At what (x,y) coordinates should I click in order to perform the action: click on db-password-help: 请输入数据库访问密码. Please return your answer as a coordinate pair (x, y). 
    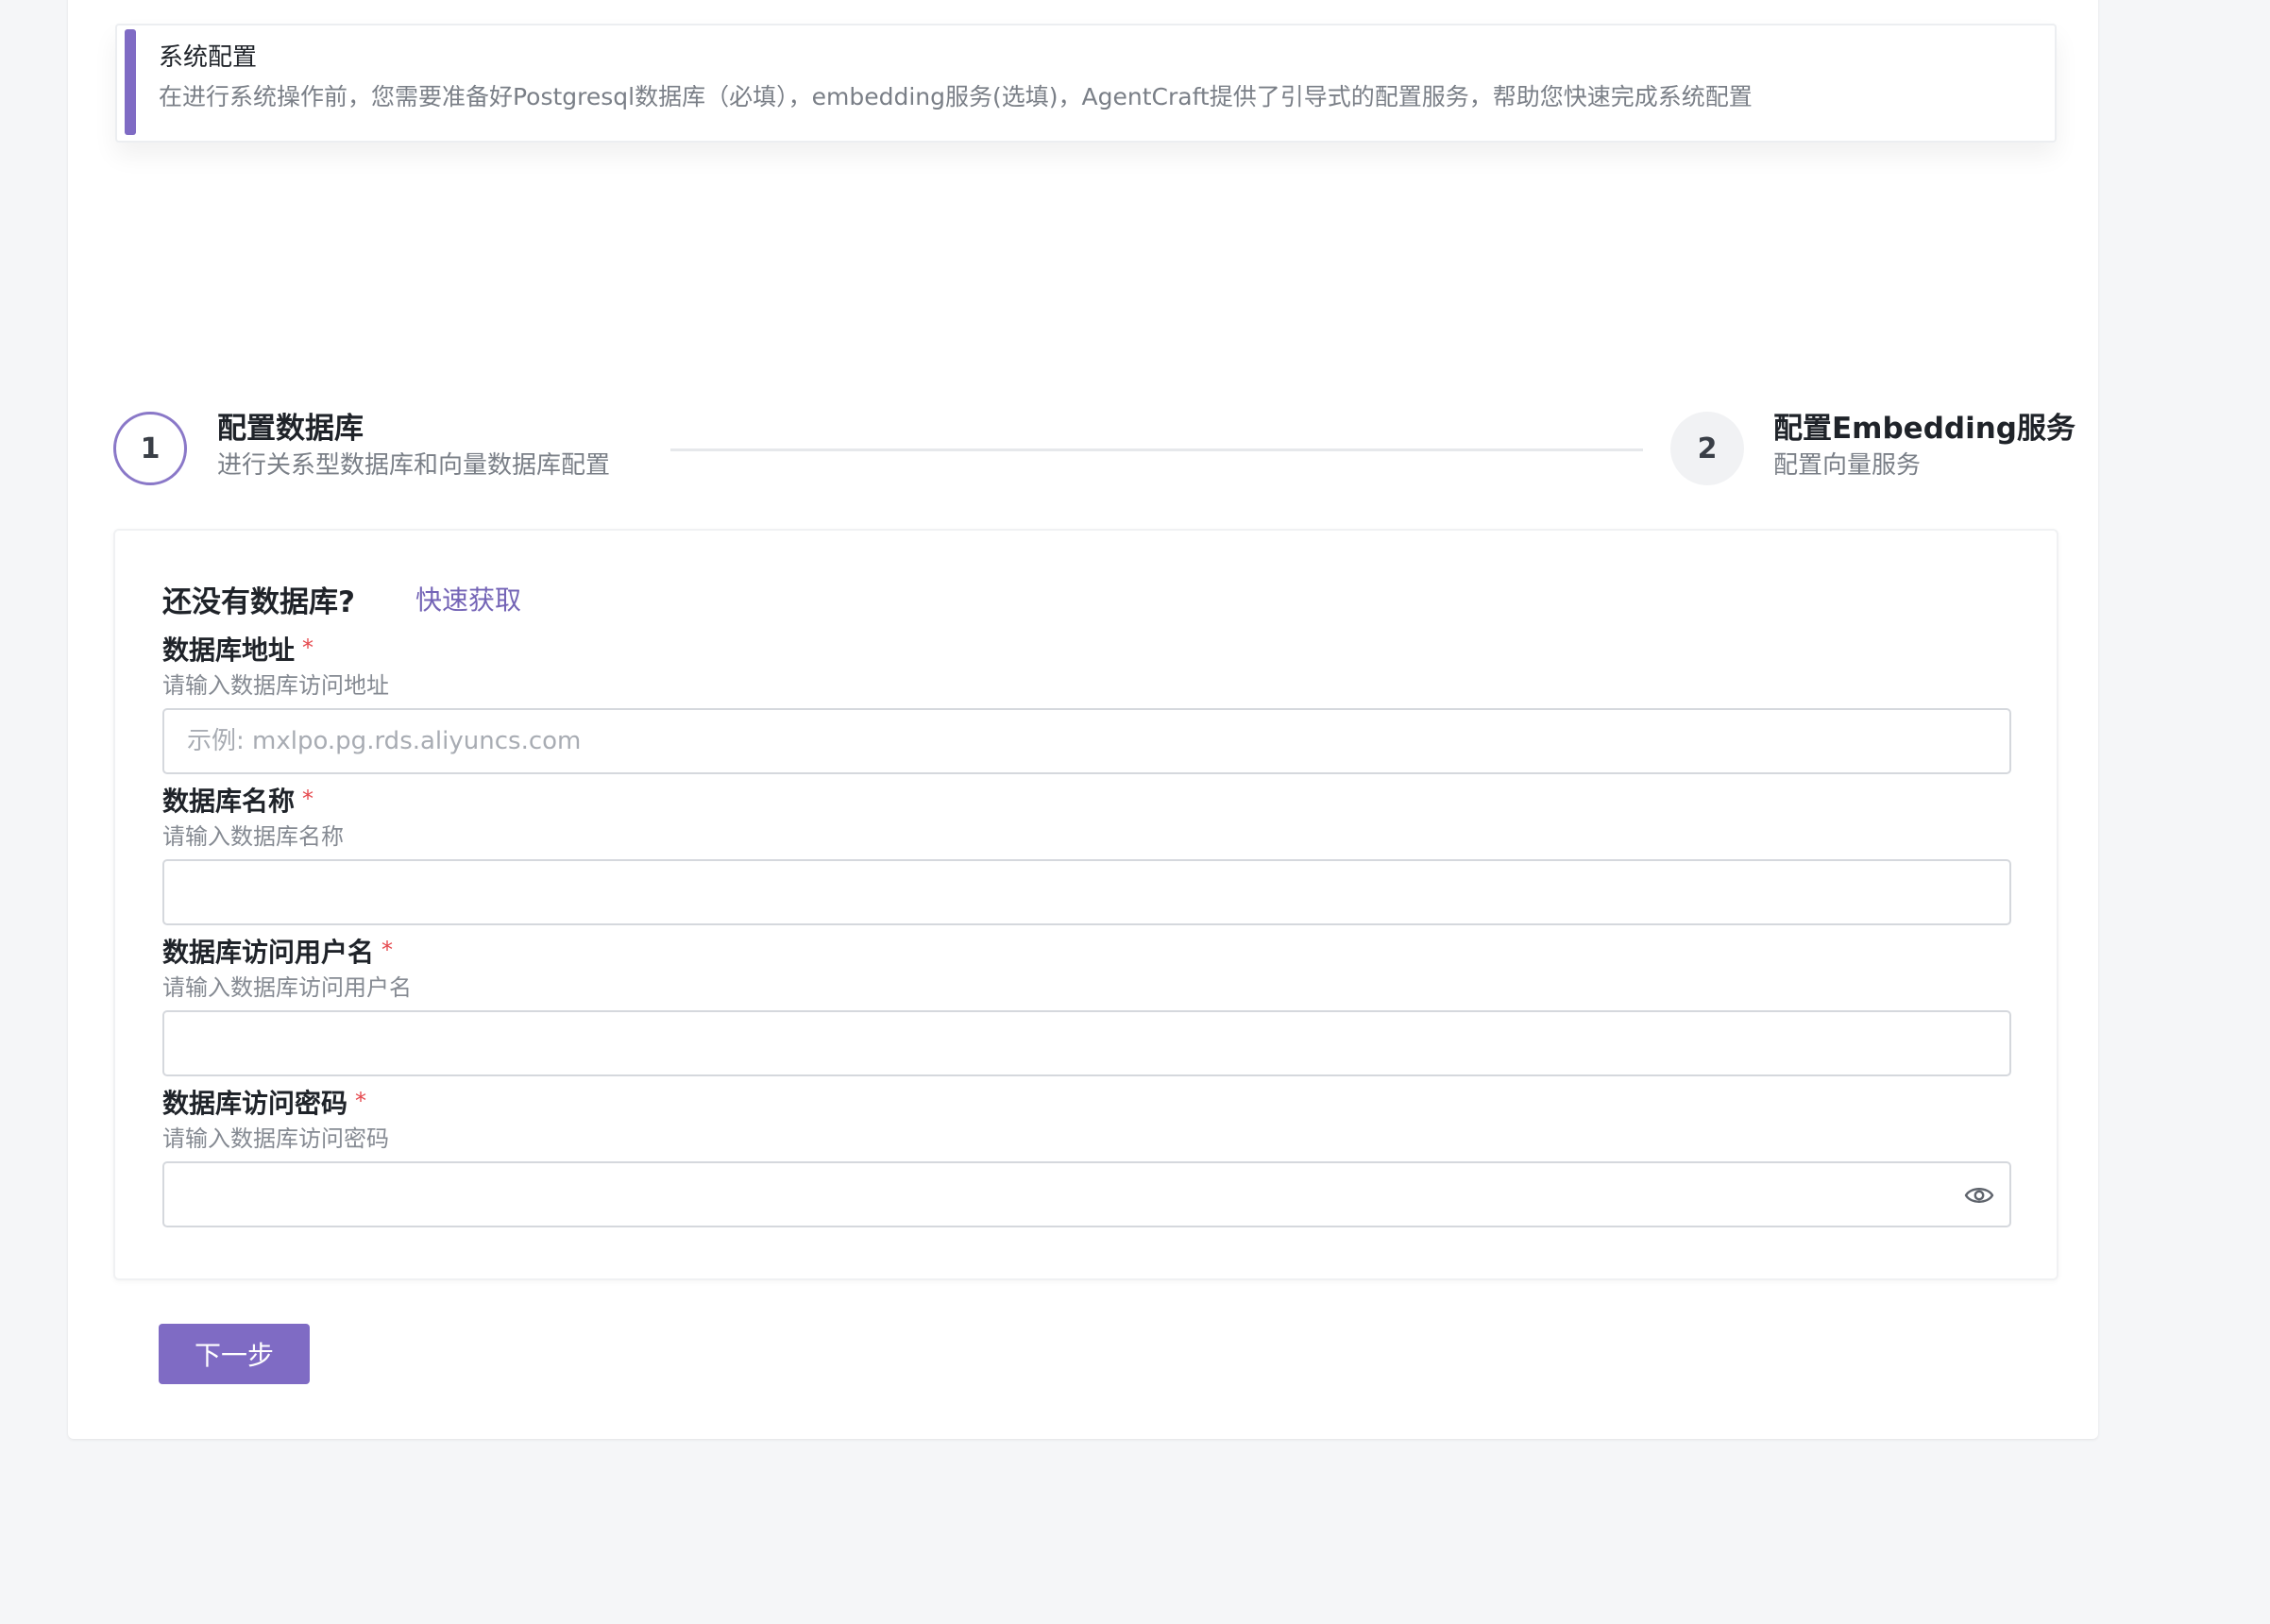
    Looking at the image, I should click on (275, 1138).